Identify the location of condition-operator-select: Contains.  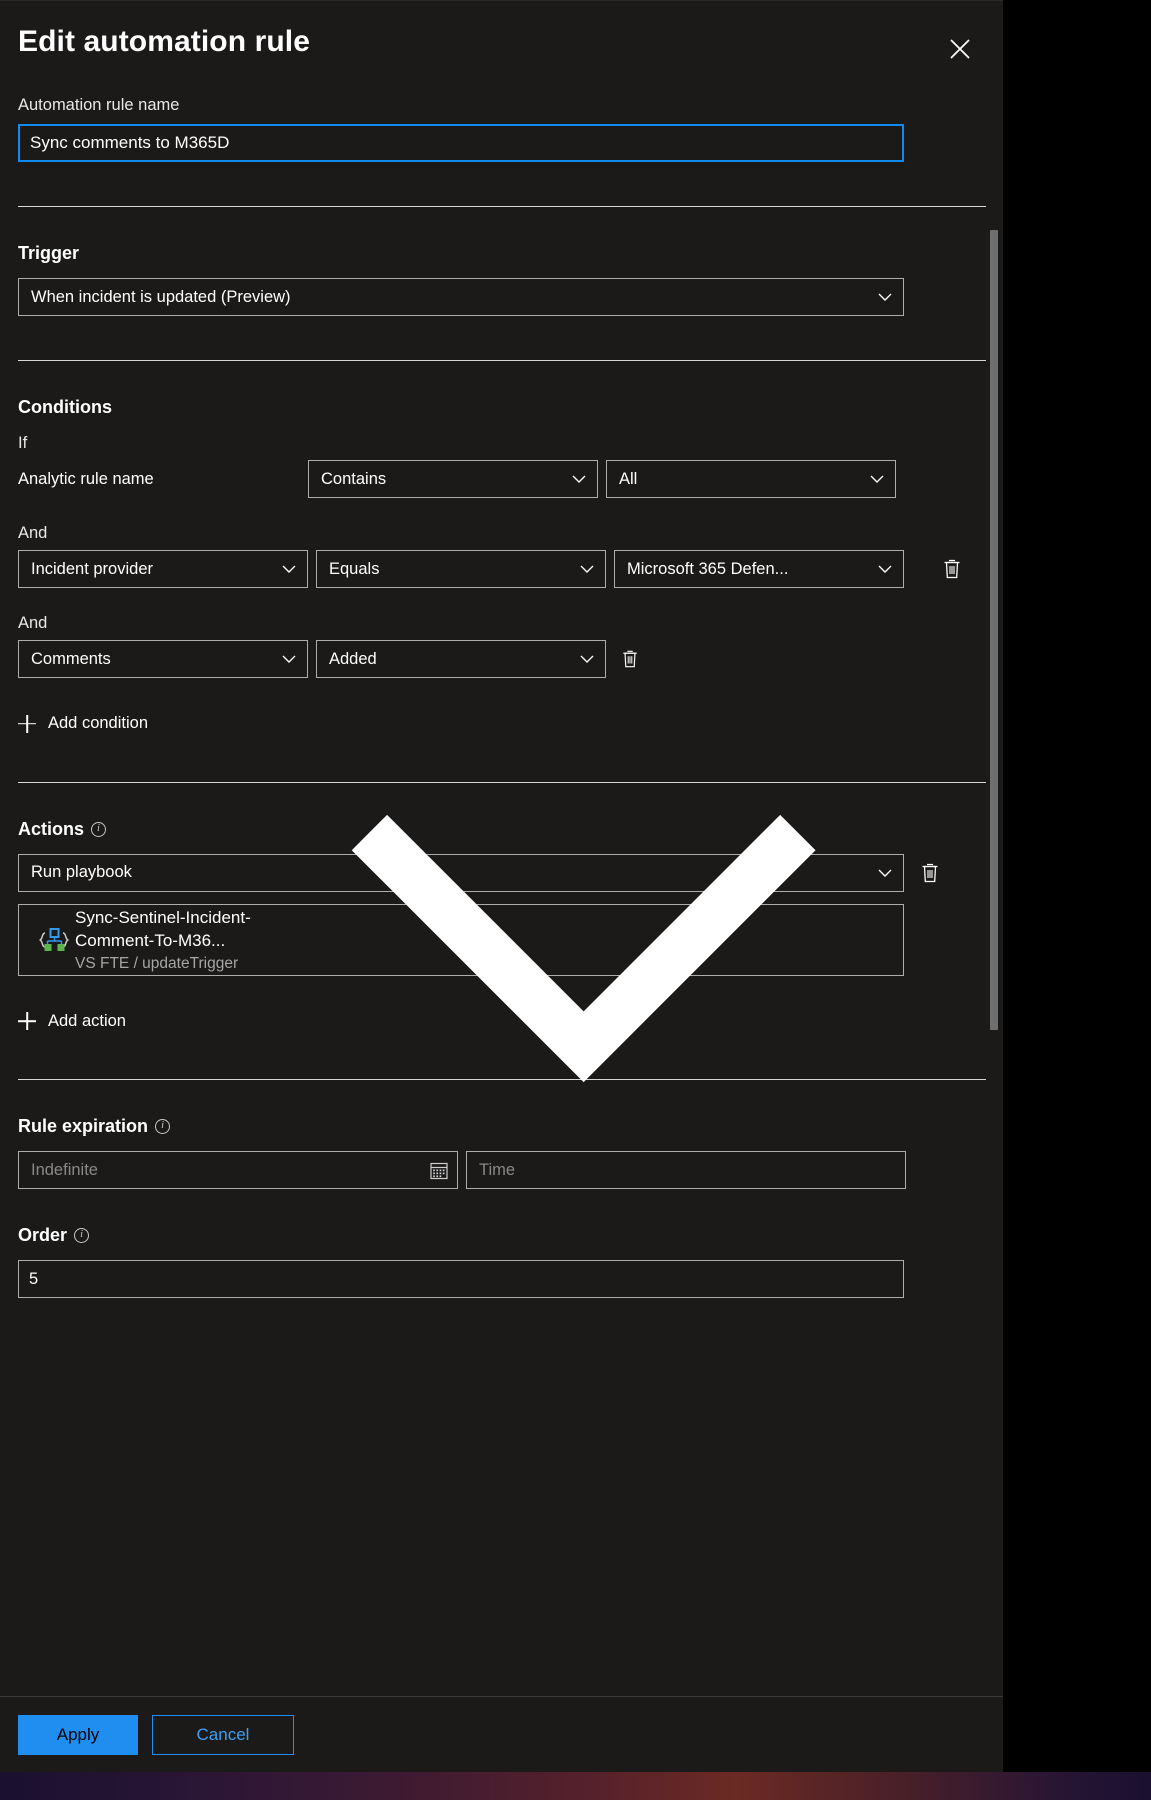
(453, 479).